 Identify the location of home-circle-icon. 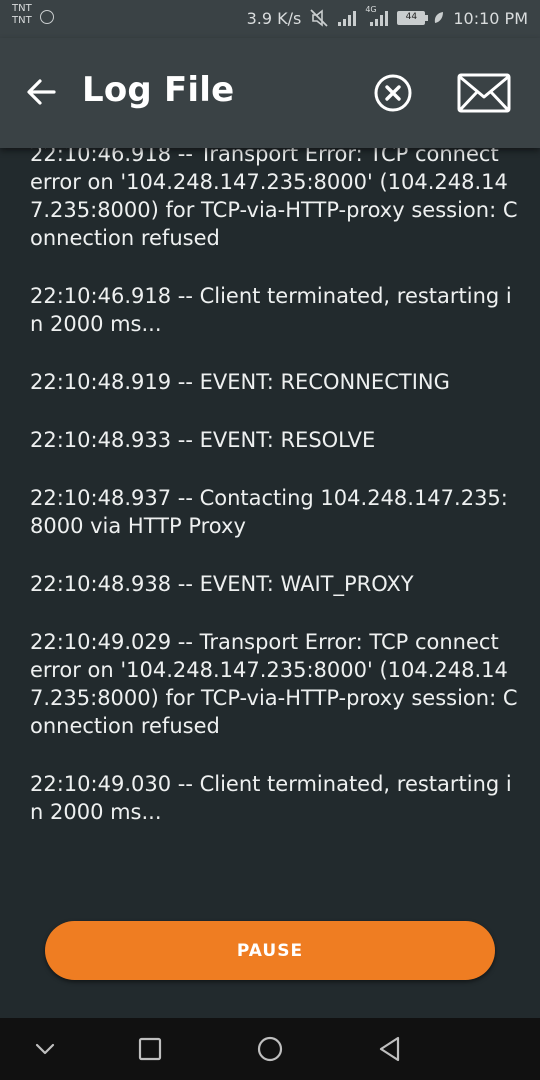
(270, 1049).